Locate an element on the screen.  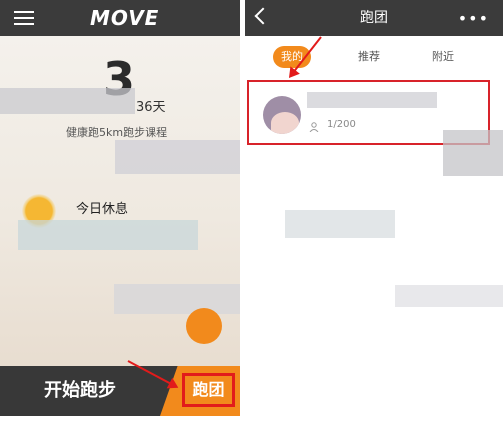
start-run-button: 开始跑步 is located at coordinates (80, 391).